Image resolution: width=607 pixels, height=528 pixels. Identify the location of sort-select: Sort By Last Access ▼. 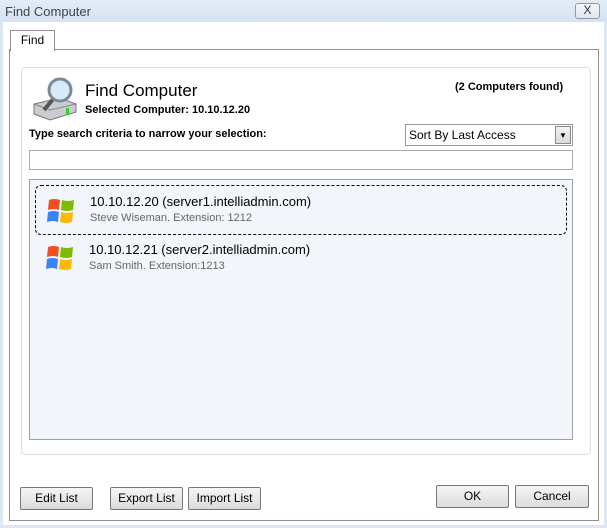
(489, 135).